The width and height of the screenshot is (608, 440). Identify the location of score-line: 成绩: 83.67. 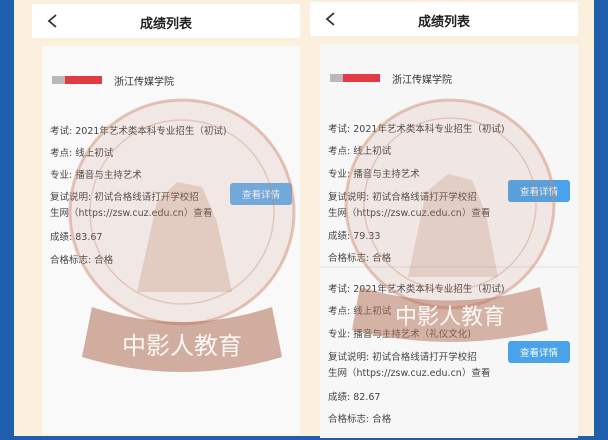
(76, 237).